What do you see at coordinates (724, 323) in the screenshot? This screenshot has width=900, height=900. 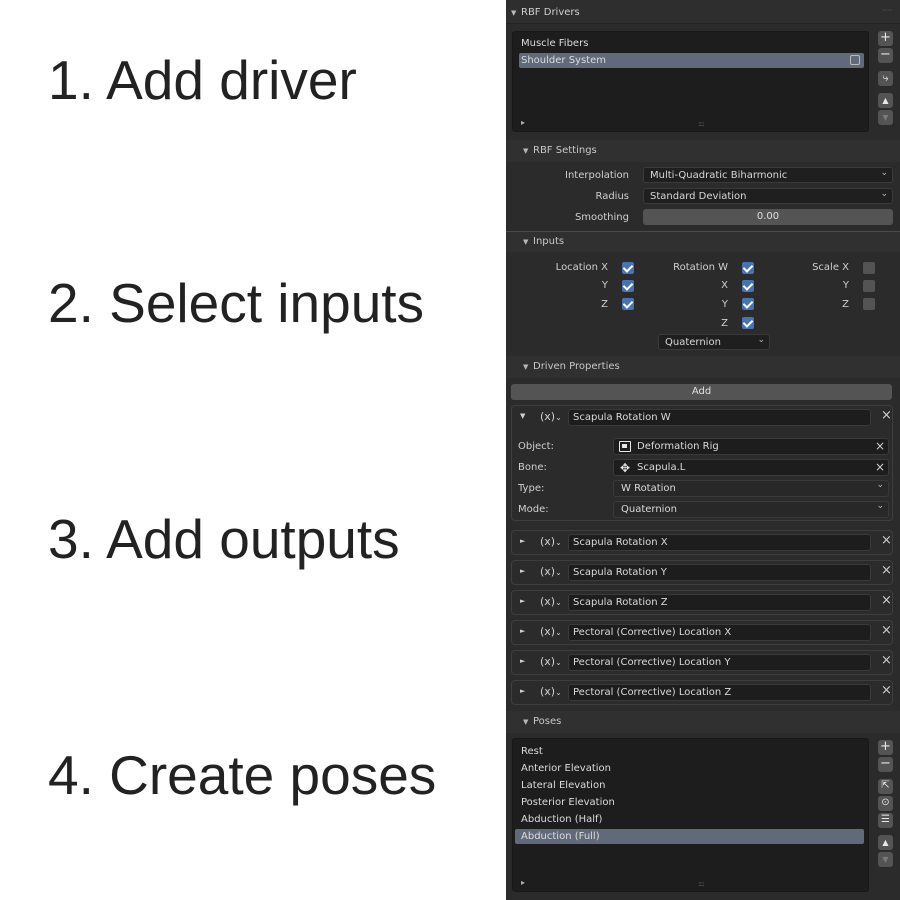 I see `rotation-z-label: Z` at bounding box center [724, 323].